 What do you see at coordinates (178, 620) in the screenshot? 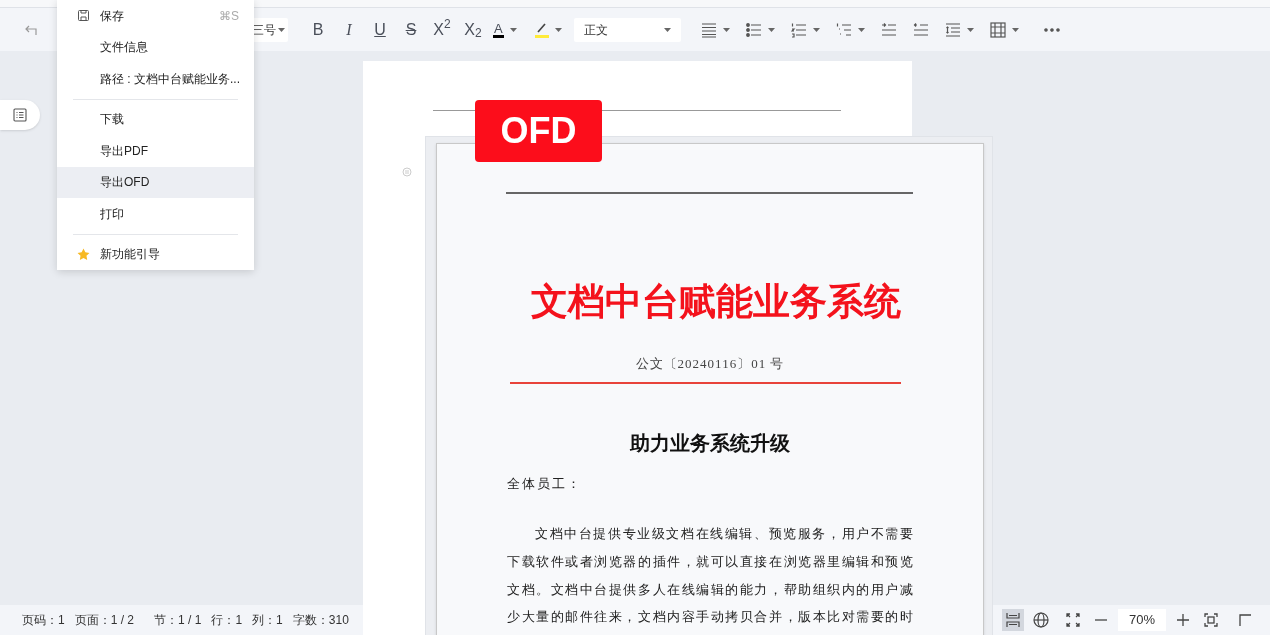
I see `status-text: 节：1 / 1` at bounding box center [178, 620].